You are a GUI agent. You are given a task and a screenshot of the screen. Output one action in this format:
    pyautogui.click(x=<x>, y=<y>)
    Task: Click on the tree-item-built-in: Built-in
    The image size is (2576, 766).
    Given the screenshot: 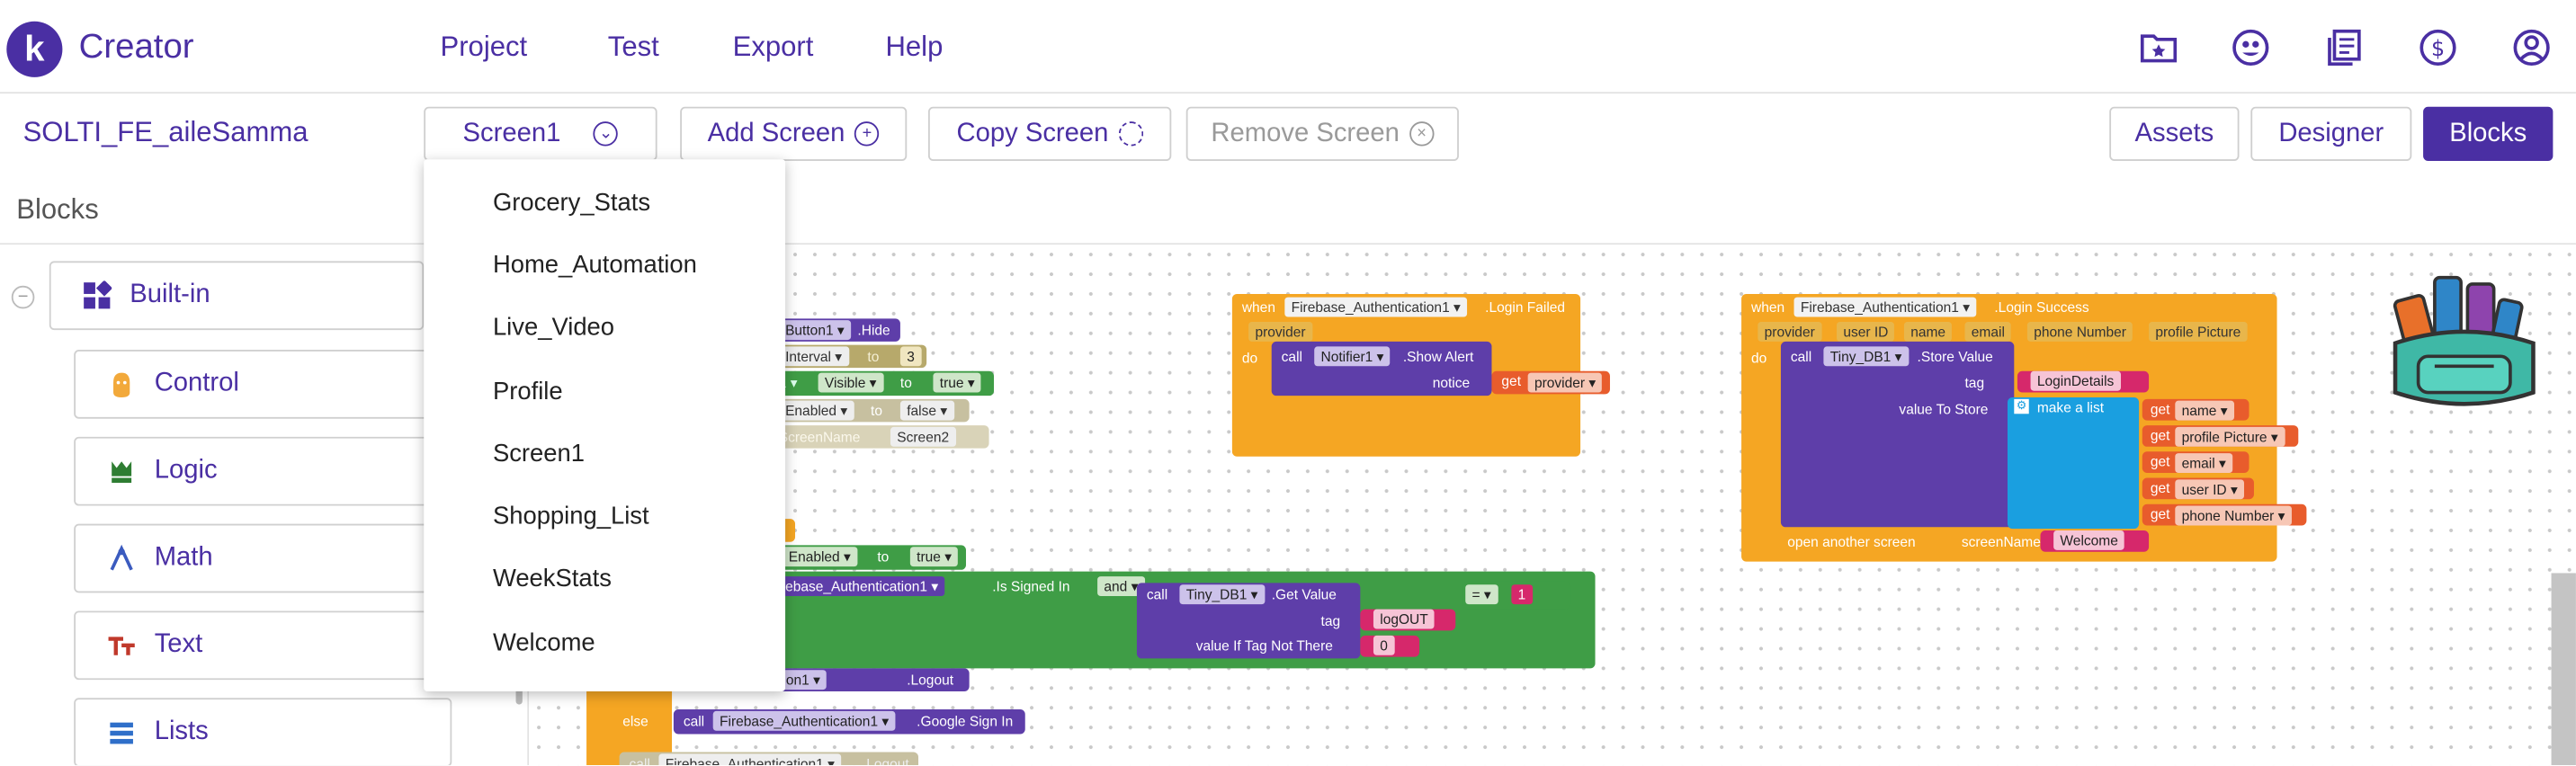 What is the action you would take?
    pyautogui.click(x=237, y=296)
    